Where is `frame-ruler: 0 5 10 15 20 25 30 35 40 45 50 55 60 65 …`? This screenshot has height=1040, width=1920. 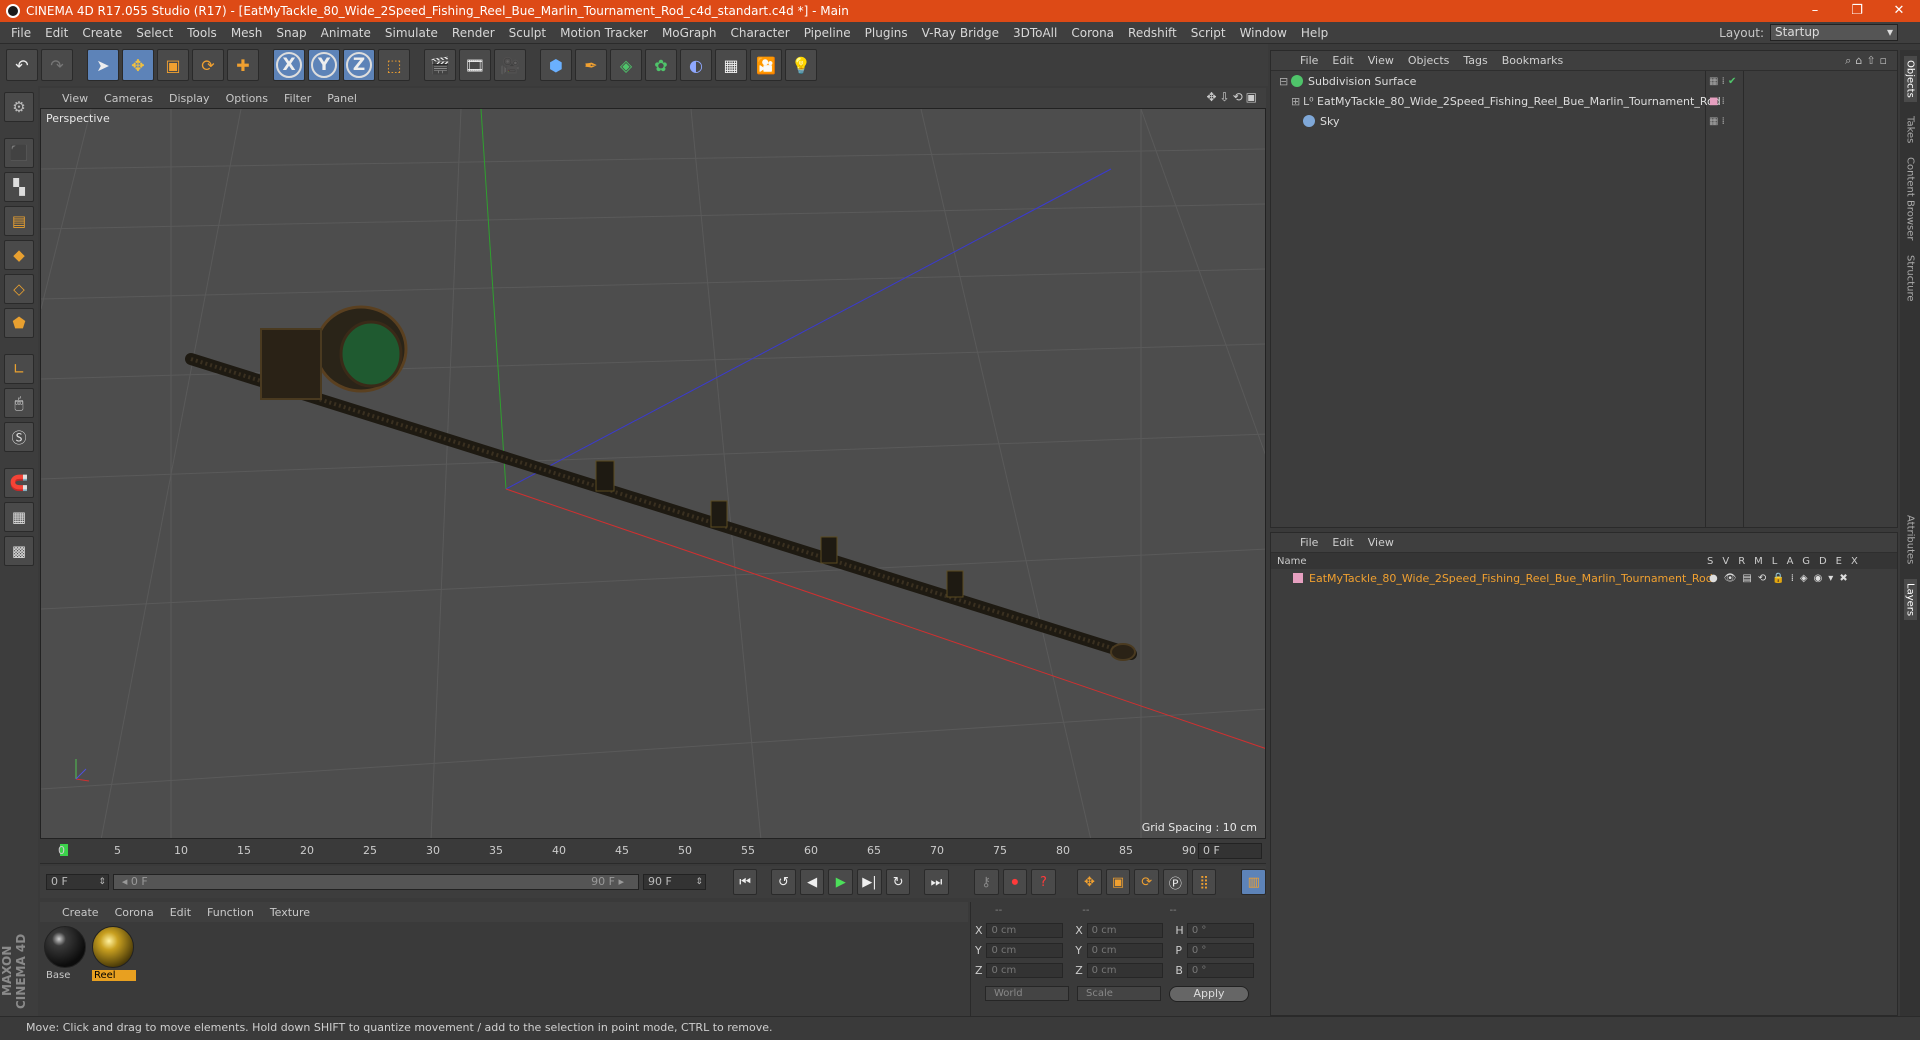 frame-ruler: 0 5 10 15 20 25 30 35 40 45 50 55 60 65 … is located at coordinates (625, 852).